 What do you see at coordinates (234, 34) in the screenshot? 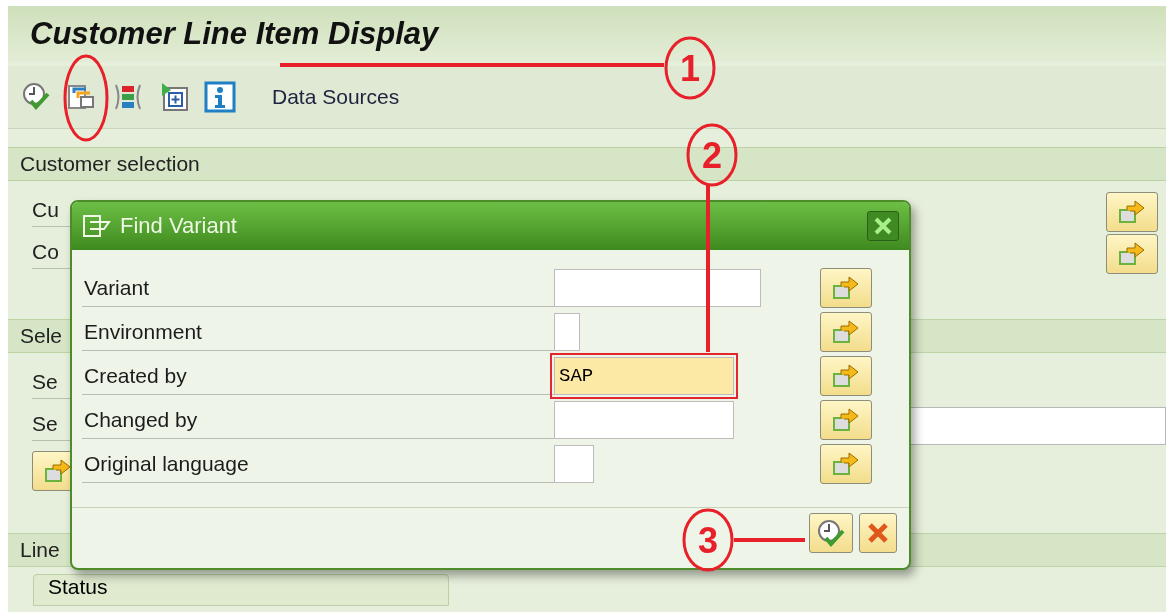
I see `screen-title: Customer Line Item Display` at bounding box center [234, 34].